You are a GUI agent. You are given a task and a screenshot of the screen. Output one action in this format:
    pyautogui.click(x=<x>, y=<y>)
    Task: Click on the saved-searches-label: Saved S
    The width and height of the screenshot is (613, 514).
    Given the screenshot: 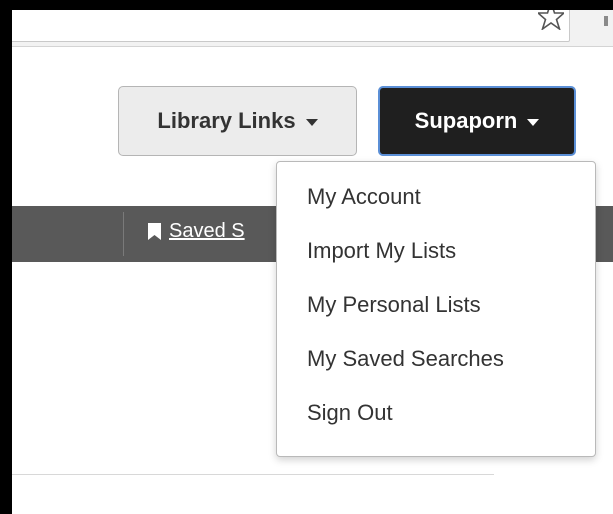 What is the action you would take?
    pyautogui.click(x=207, y=231)
    